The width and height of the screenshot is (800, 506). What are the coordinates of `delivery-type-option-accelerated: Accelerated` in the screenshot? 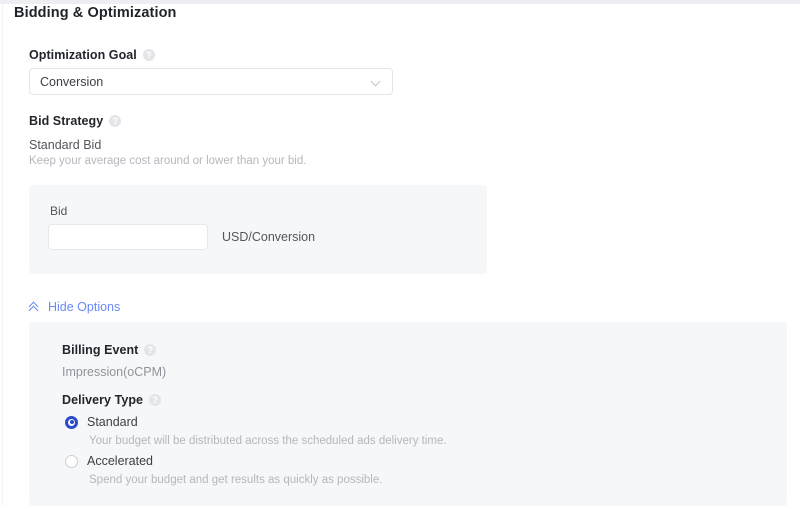 It's located at (109, 461).